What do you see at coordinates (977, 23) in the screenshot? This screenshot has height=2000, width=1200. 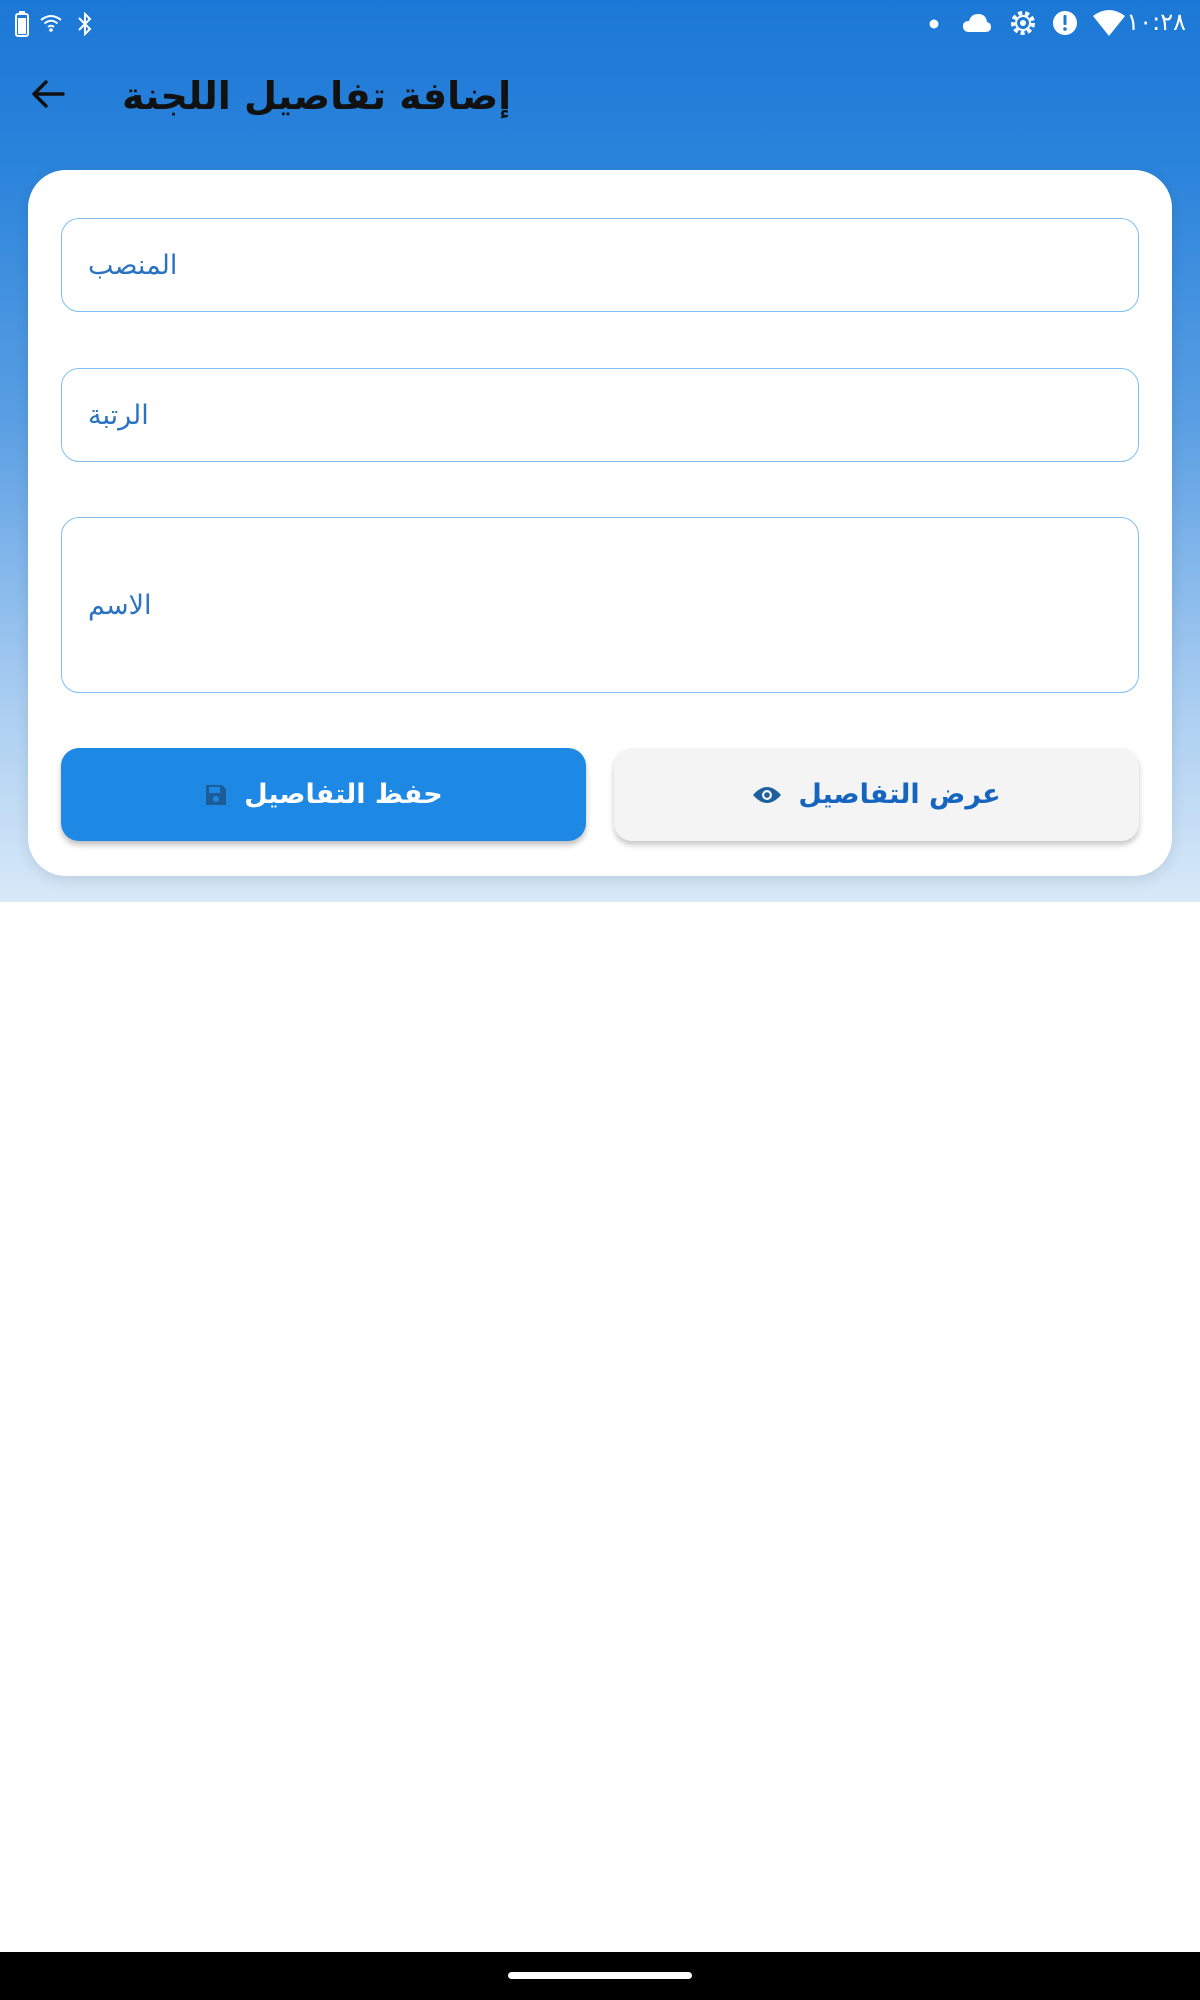 I see `cloud-icon` at bounding box center [977, 23].